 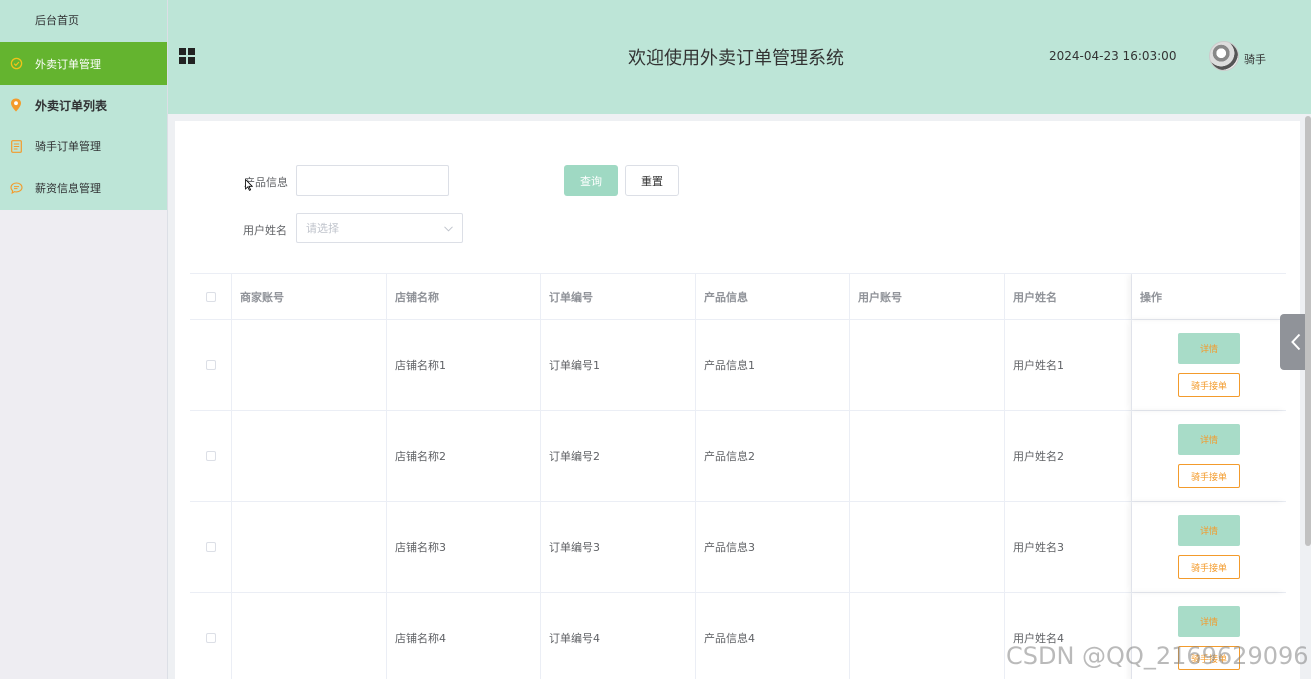 I want to click on sidebar: 后台首页 外卖订单管理 外卖订单列表 骑手订单管理 薪资信息管理, so click(x=84, y=339).